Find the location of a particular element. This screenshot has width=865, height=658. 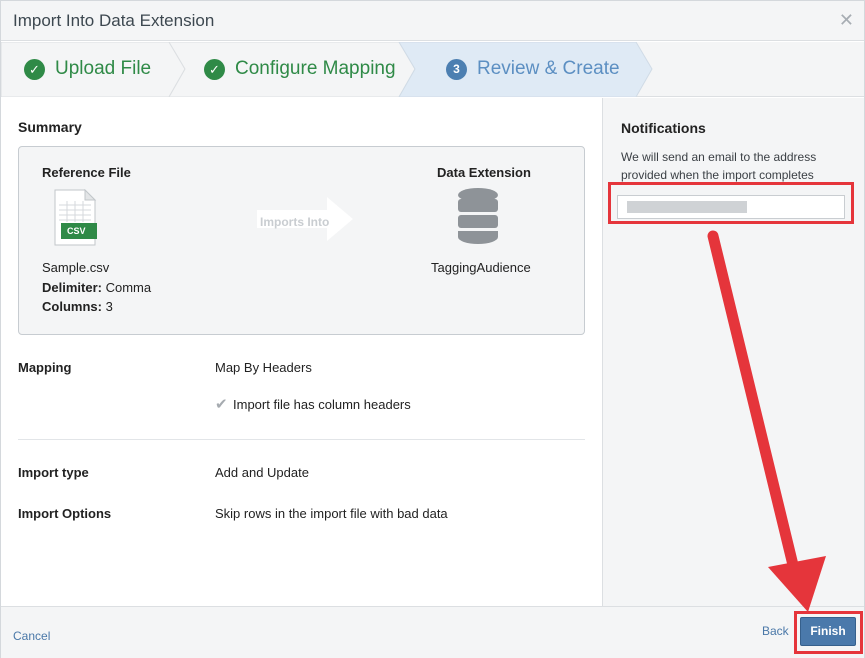

dialog-title: Import Into Data Extension is located at coordinates (114, 20).